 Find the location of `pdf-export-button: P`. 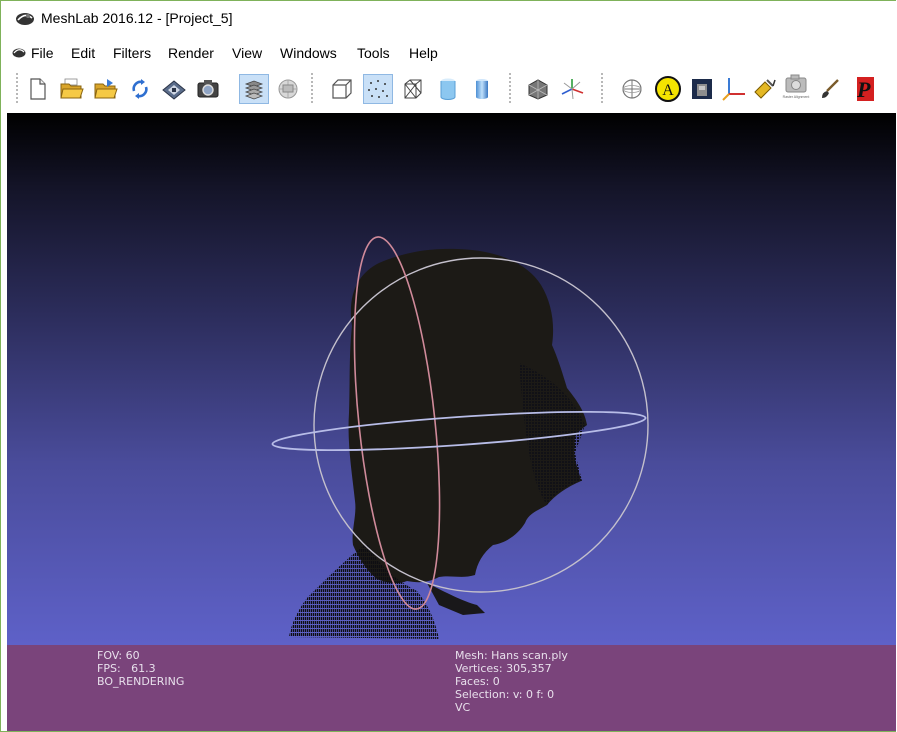

pdf-export-button: P is located at coordinates (862, 89).